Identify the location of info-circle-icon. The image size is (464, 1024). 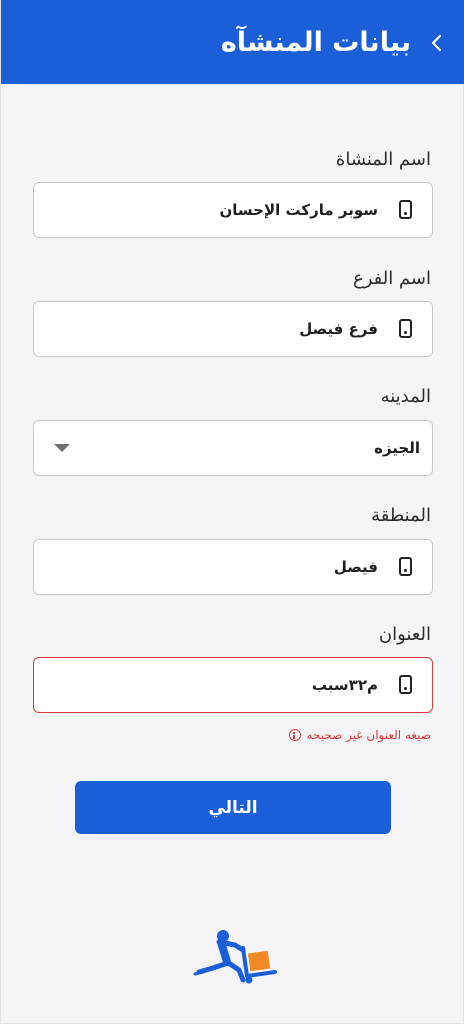
(294, 735).